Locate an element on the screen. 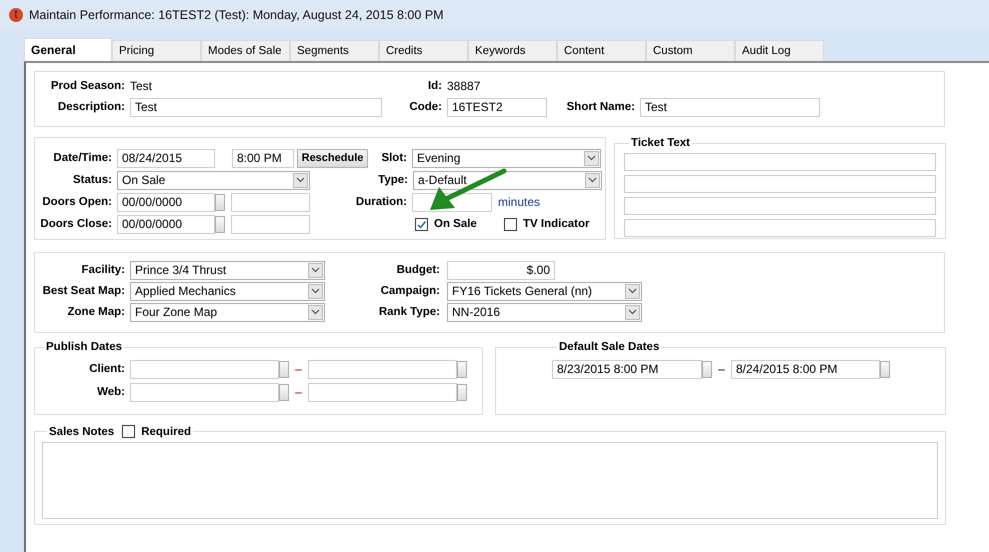  dropdown: Four Zone Map is located at coordinates (227, 312).